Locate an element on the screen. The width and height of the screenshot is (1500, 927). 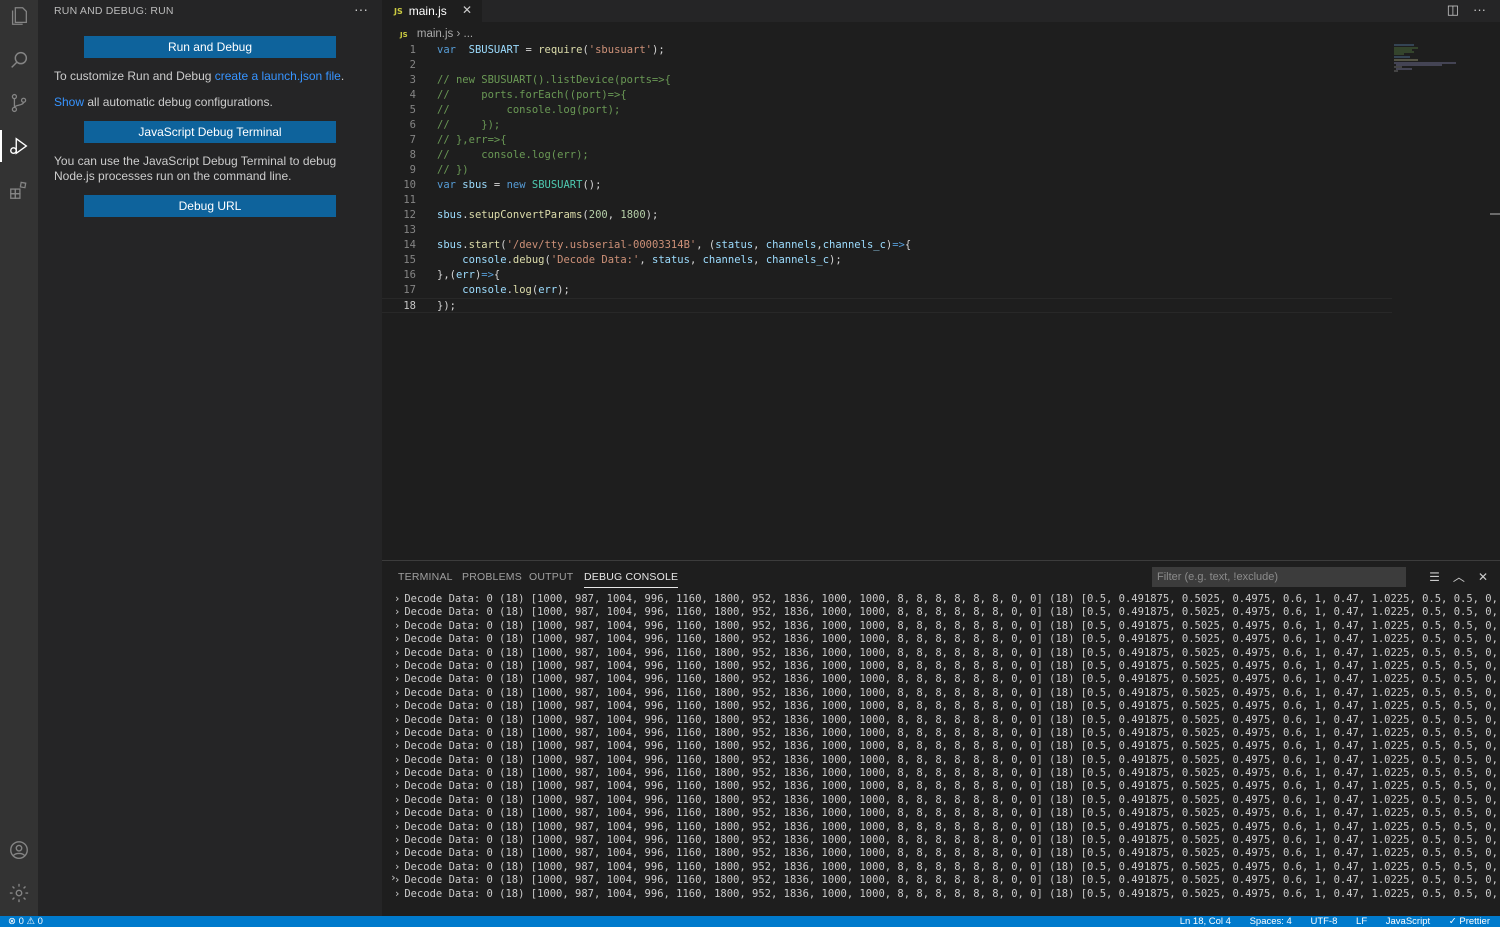
run-debug-icon is located at coordinates (19, 146).